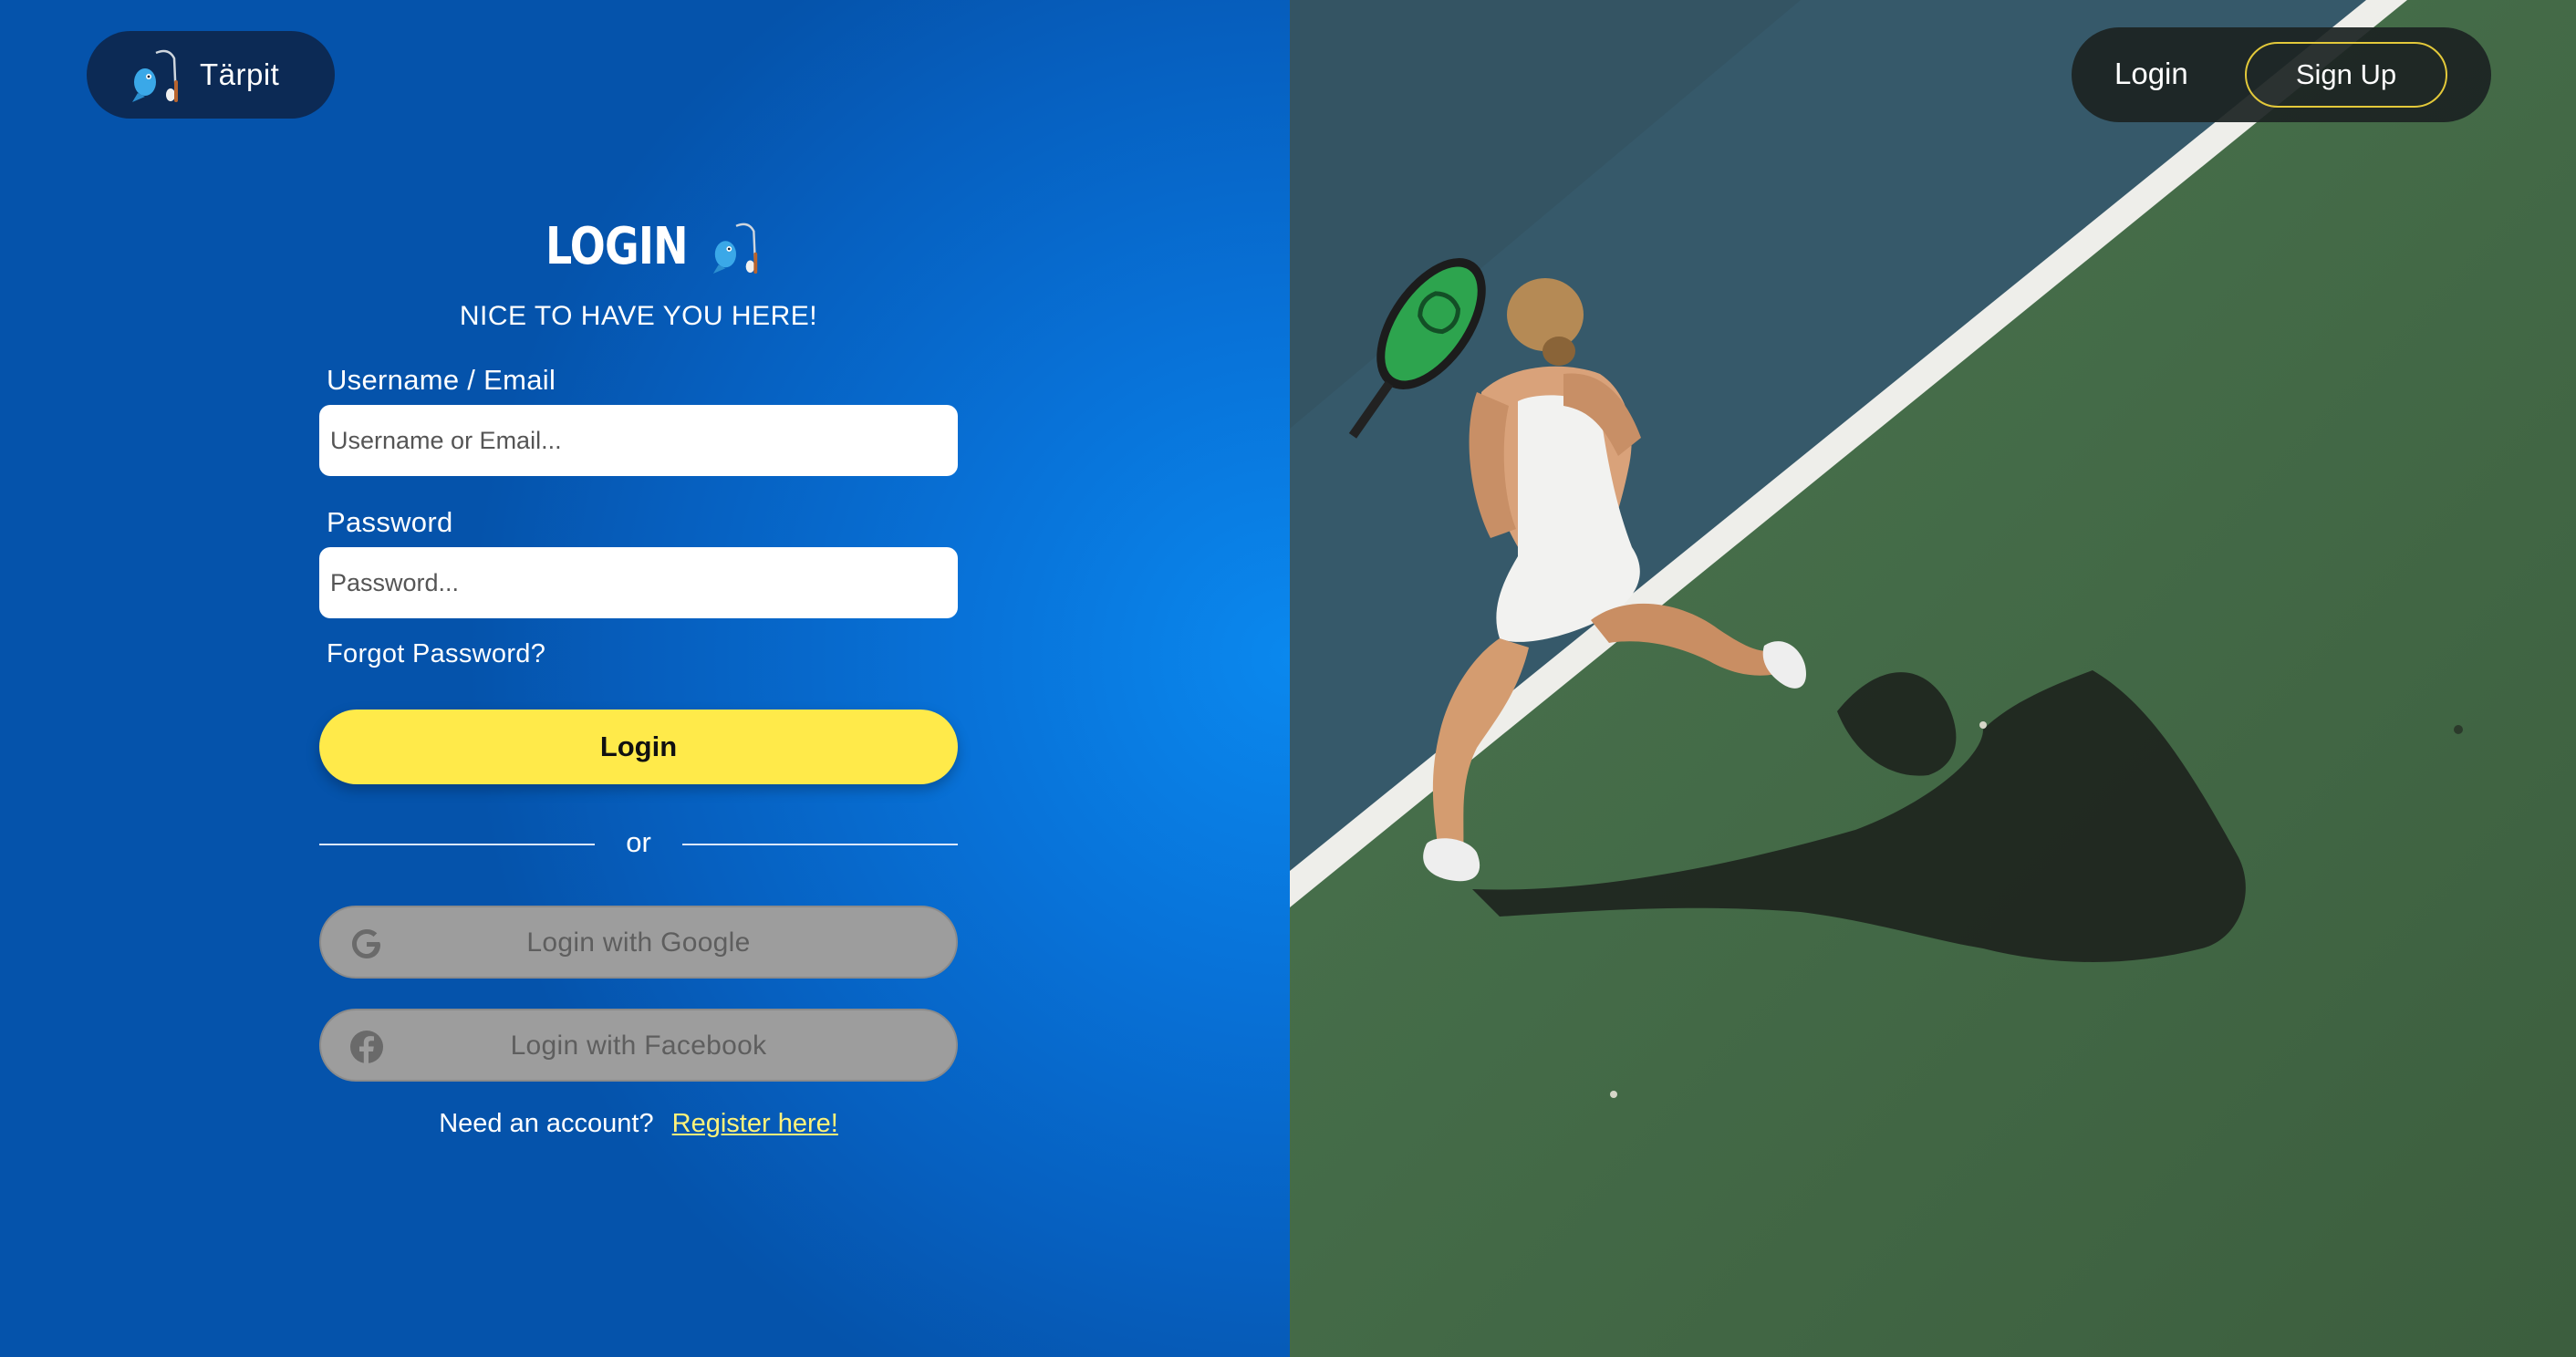 This screenshot has height=1357, width=2576. Describe the element at coordinates (638, 316) in the screenshot. I see `page-subtitle: NICE TO HAVE YOU HERE!` at that location.